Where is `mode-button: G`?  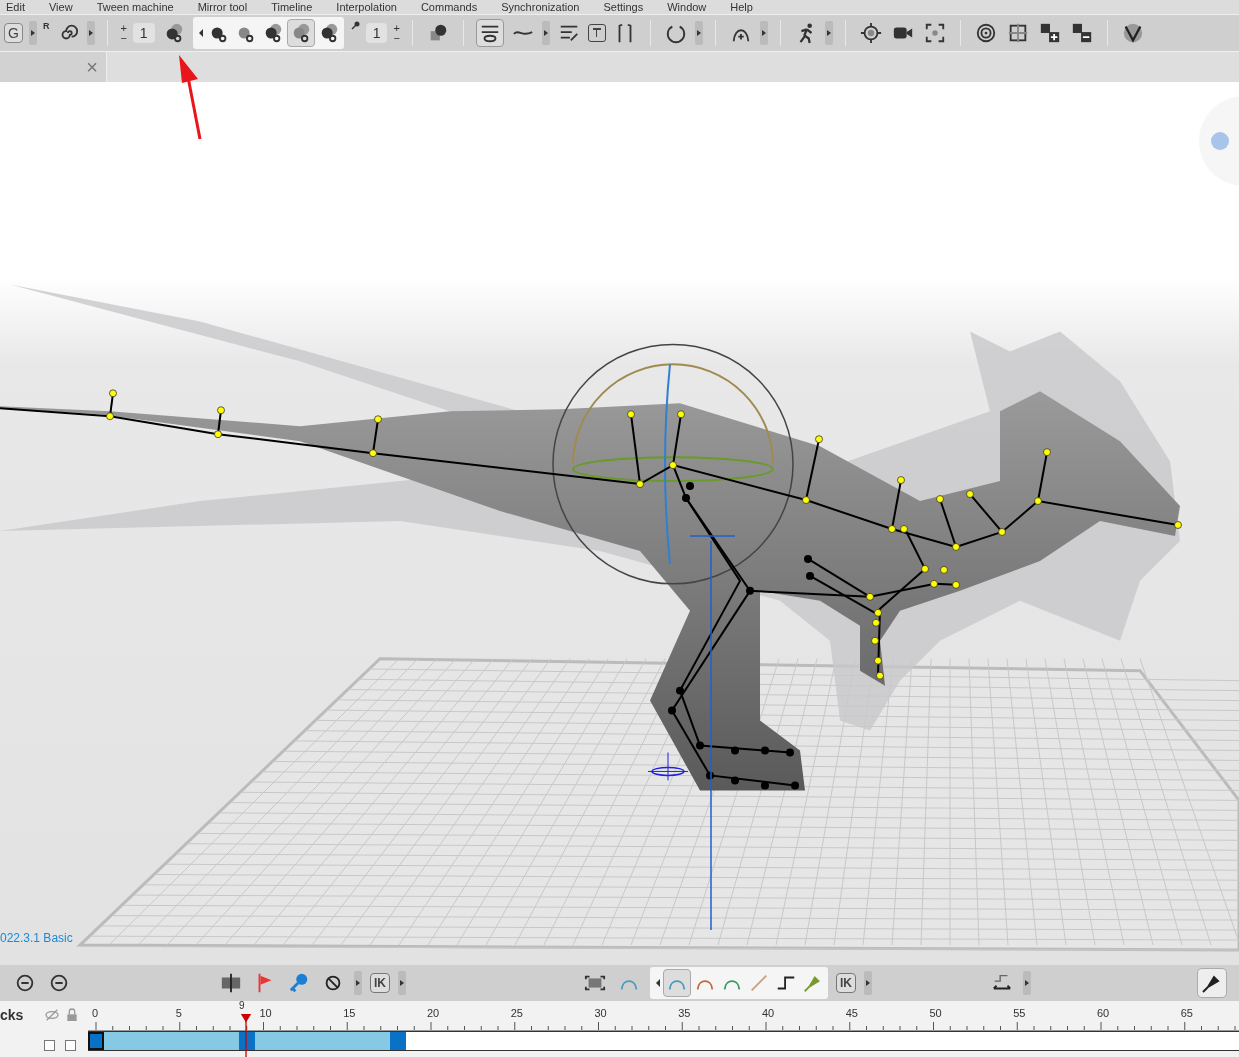 mode-button: G is located at coordinates (13, 33).